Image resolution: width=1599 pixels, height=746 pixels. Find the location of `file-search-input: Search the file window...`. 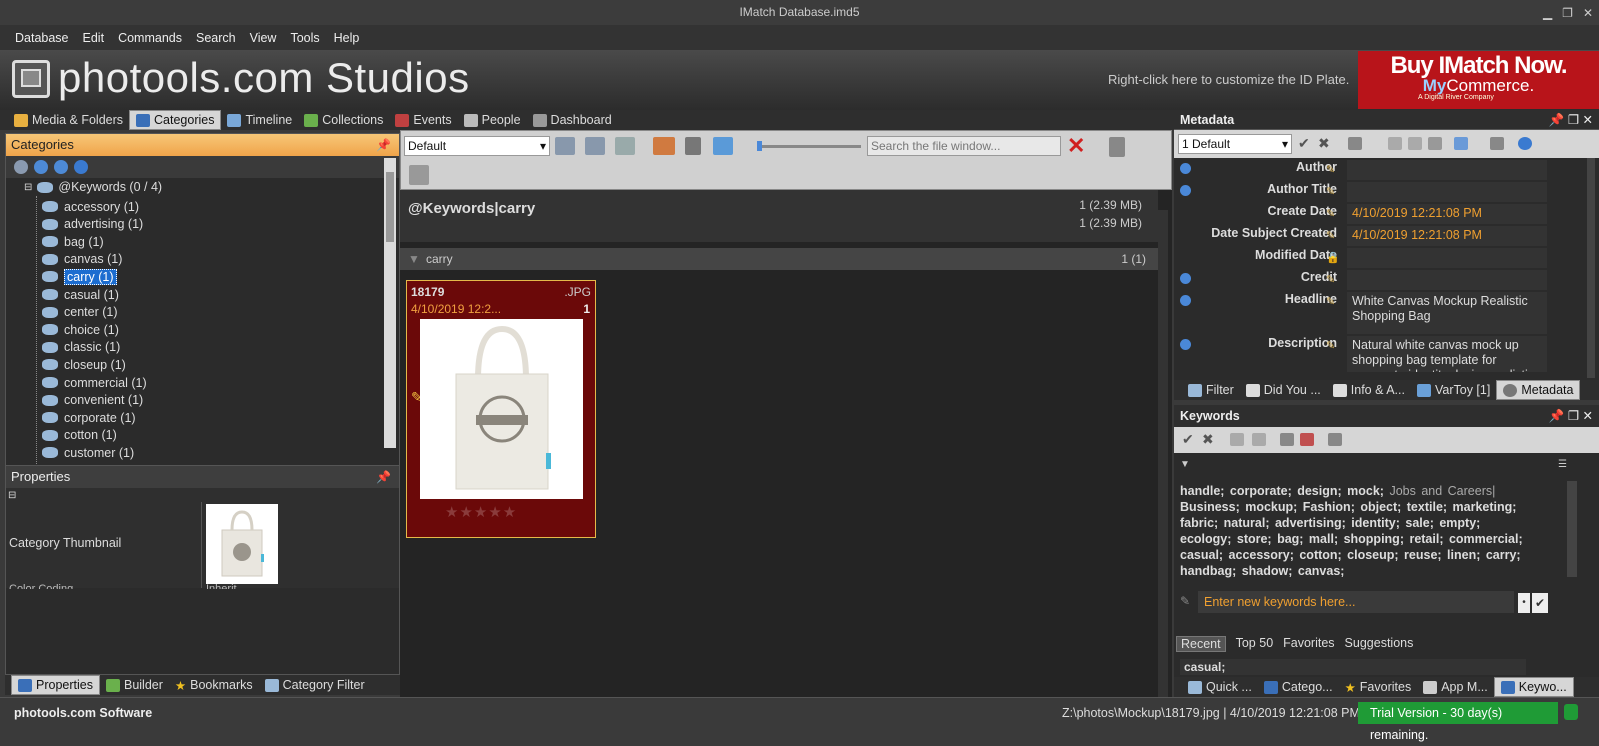

file-search-input: Search the file window... is located at coordinates (964, 146).